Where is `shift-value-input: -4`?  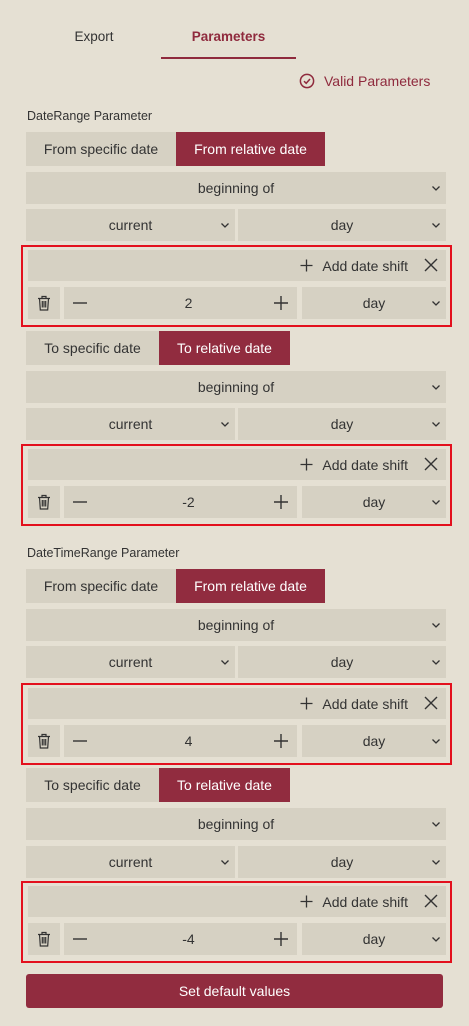
shift-value-input: -4 is located at coordinates (188, 939).